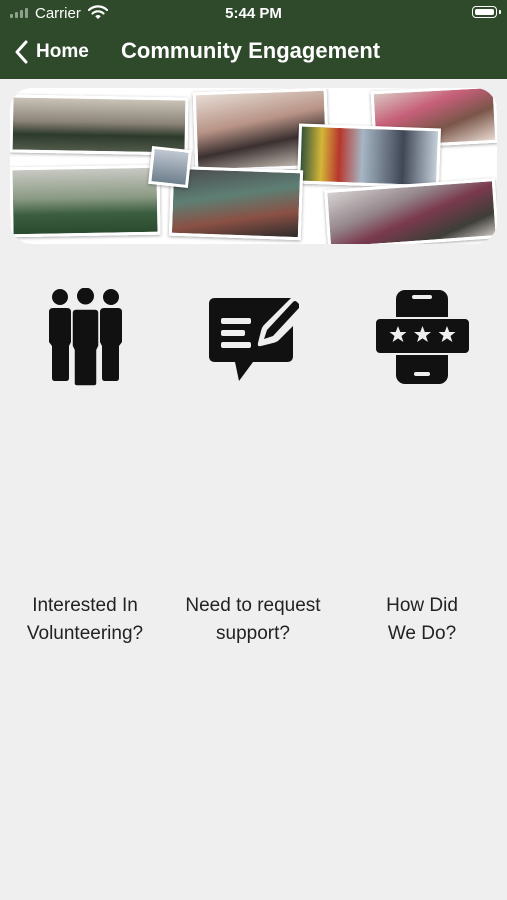  I want to click on feedback-option: How Did We Do?, so click(422, 620).